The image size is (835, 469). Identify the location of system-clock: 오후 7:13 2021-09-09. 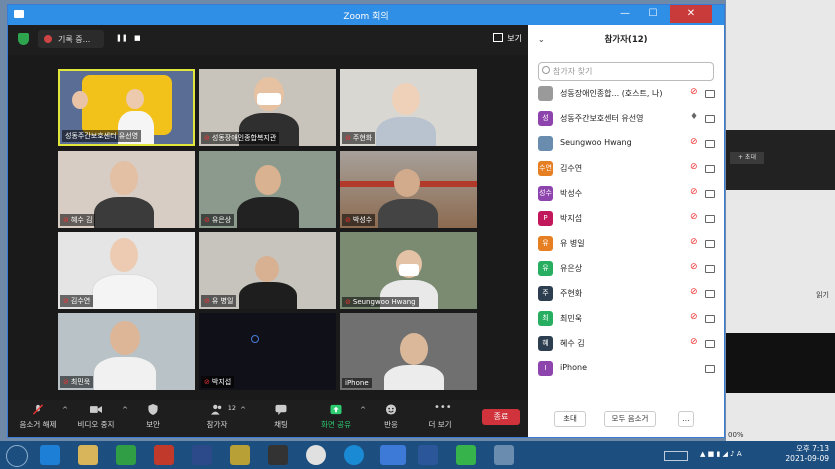
(807, 454).